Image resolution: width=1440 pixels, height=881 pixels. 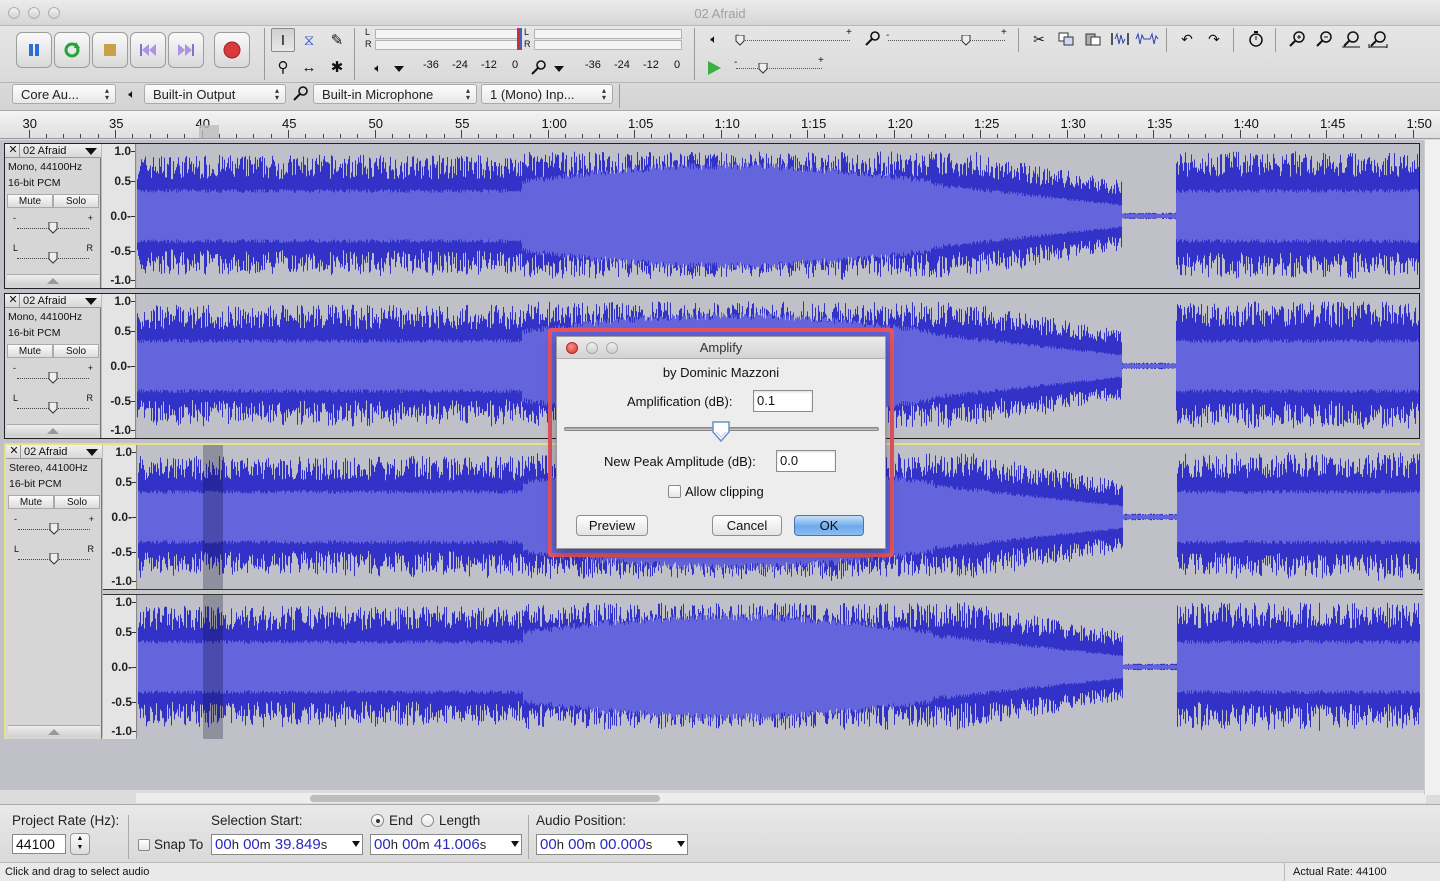 I want to click on vertical-scrollbar, so click(x=1432, y=467).